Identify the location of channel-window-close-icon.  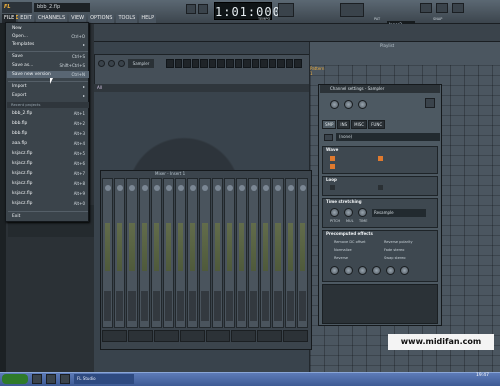
(430, 103).